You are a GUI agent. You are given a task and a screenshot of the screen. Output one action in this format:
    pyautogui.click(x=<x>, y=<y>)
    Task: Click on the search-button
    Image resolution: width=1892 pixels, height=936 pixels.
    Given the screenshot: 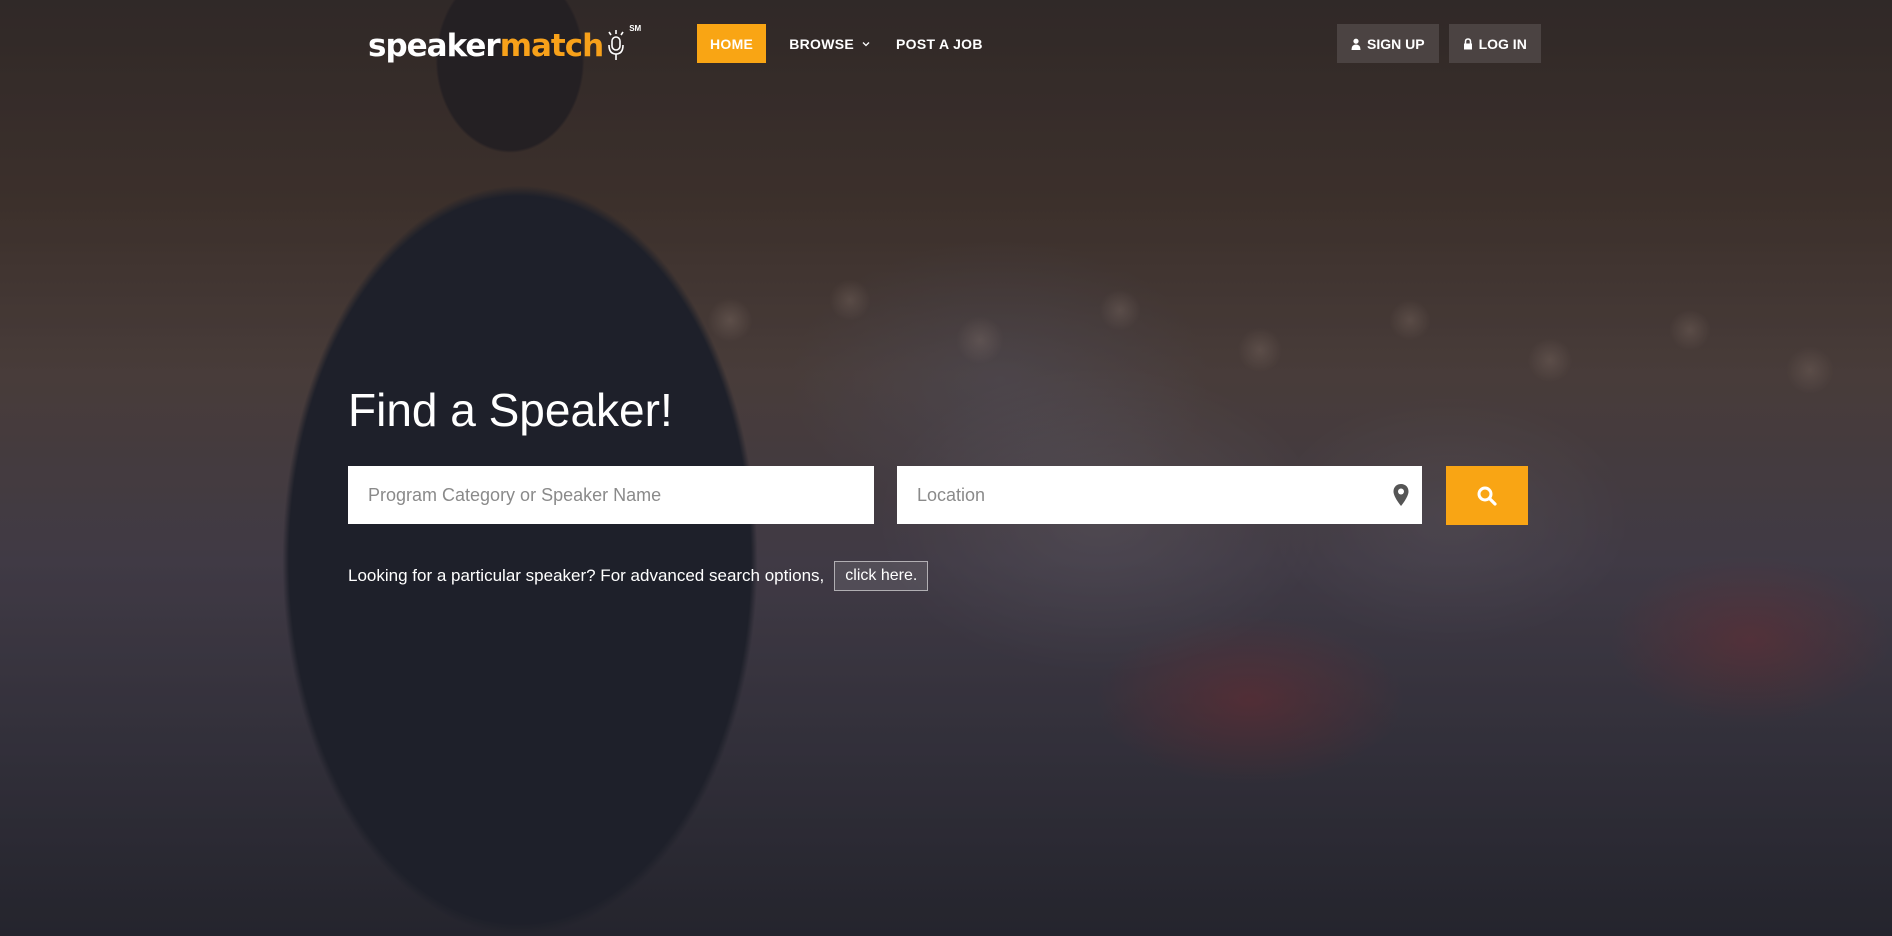 What is the action you would take?
    pyautogui.click(x=1487, y=495)
    